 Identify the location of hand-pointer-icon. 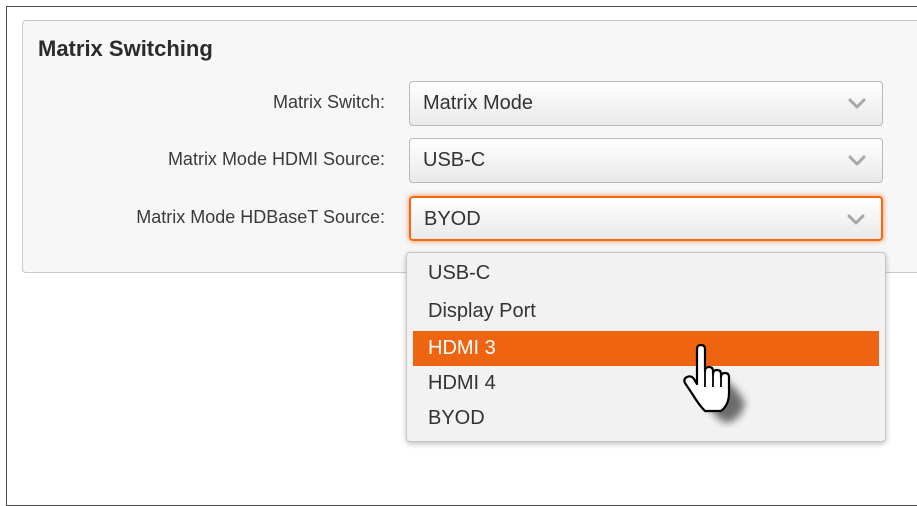
(714, 383).